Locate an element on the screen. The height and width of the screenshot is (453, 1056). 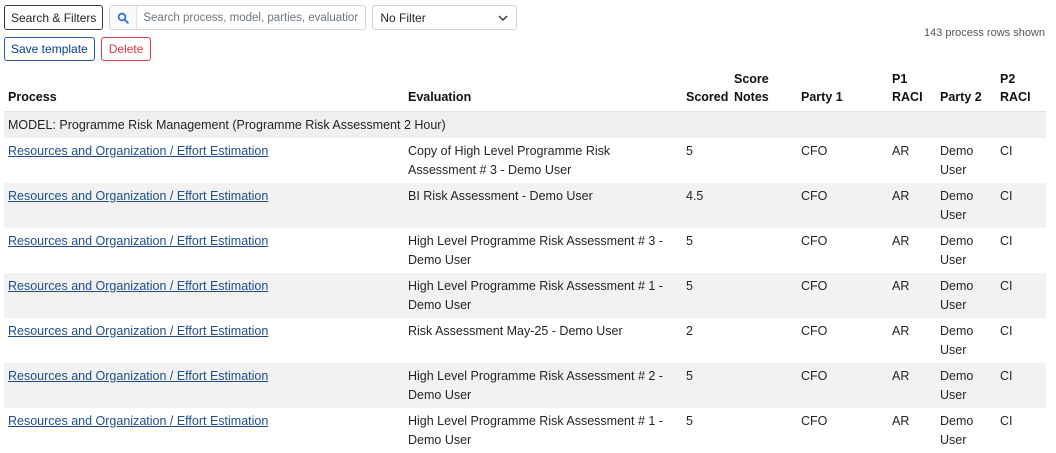
toolbar: Search & Filters No Filter is located at coordinates (260, 17).